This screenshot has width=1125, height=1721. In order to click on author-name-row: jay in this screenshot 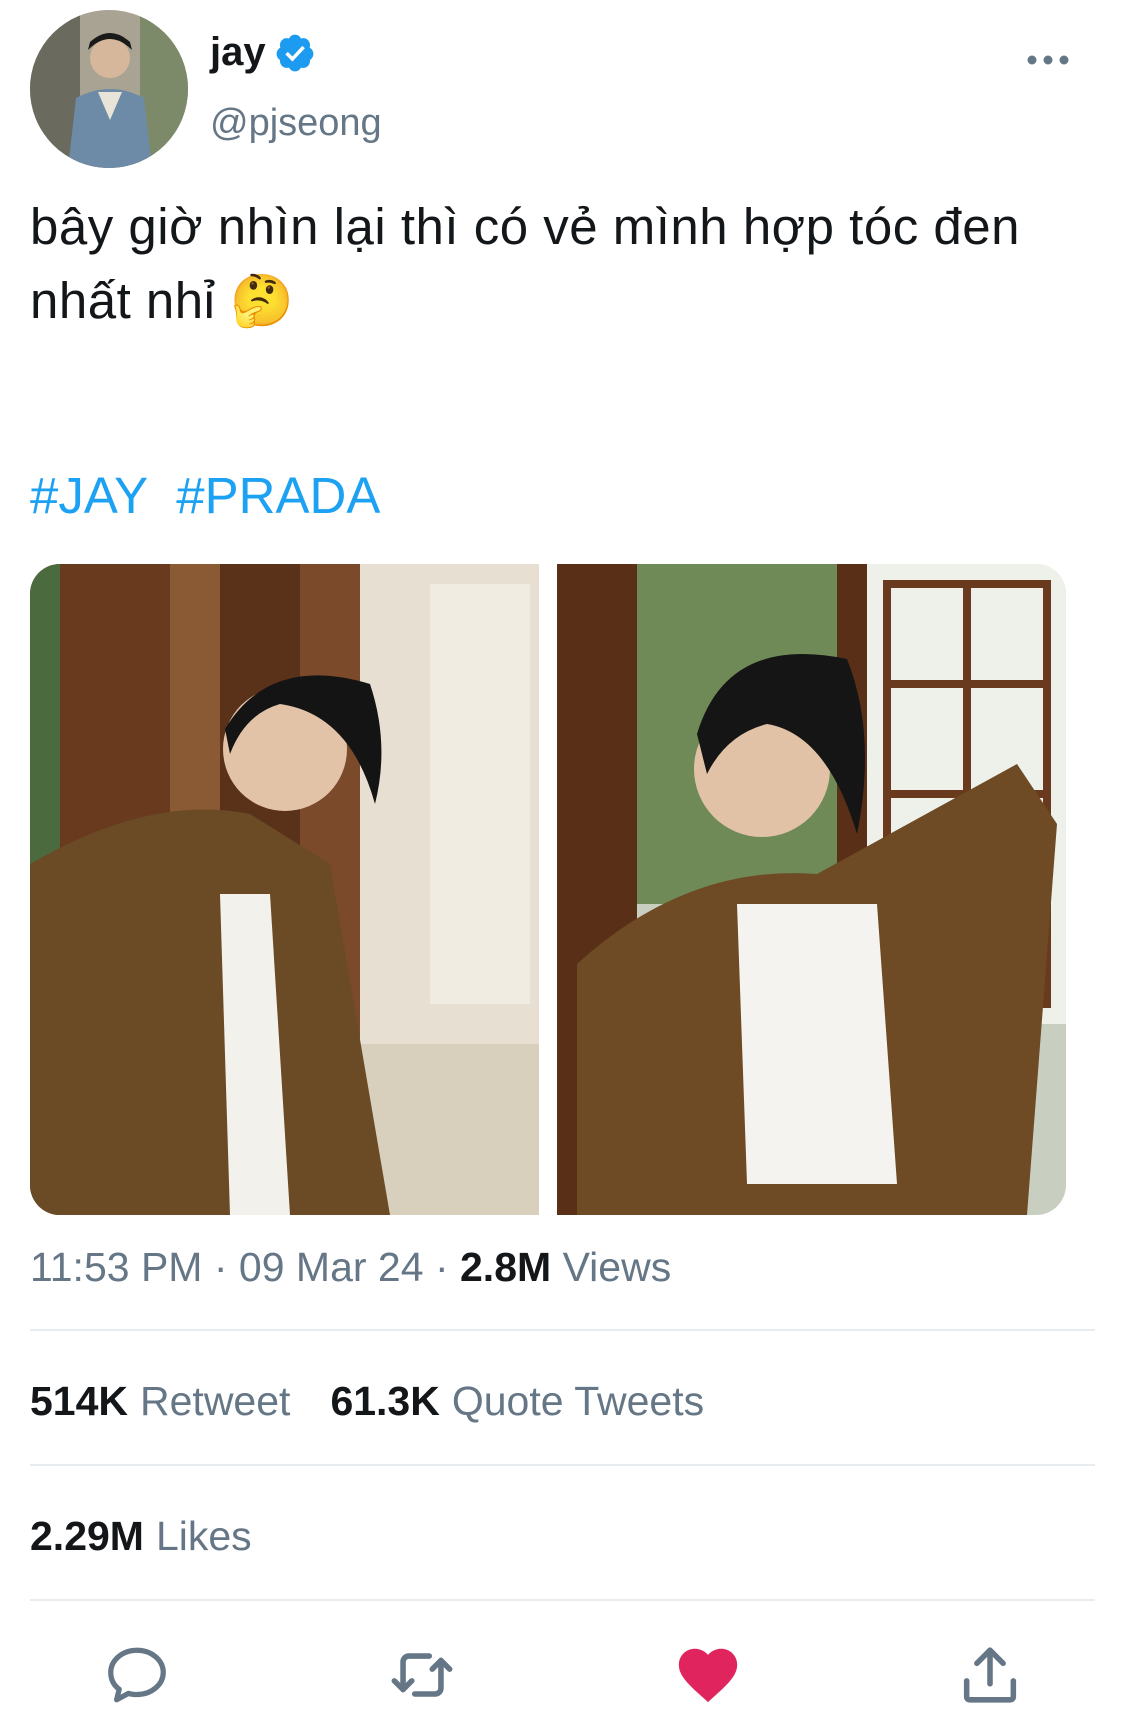, I will do `click(263, 52)`.